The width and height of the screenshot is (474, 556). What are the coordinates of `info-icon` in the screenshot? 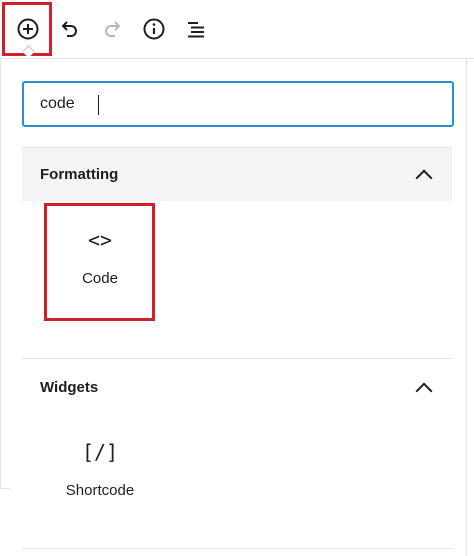 It's located at (154, 29).